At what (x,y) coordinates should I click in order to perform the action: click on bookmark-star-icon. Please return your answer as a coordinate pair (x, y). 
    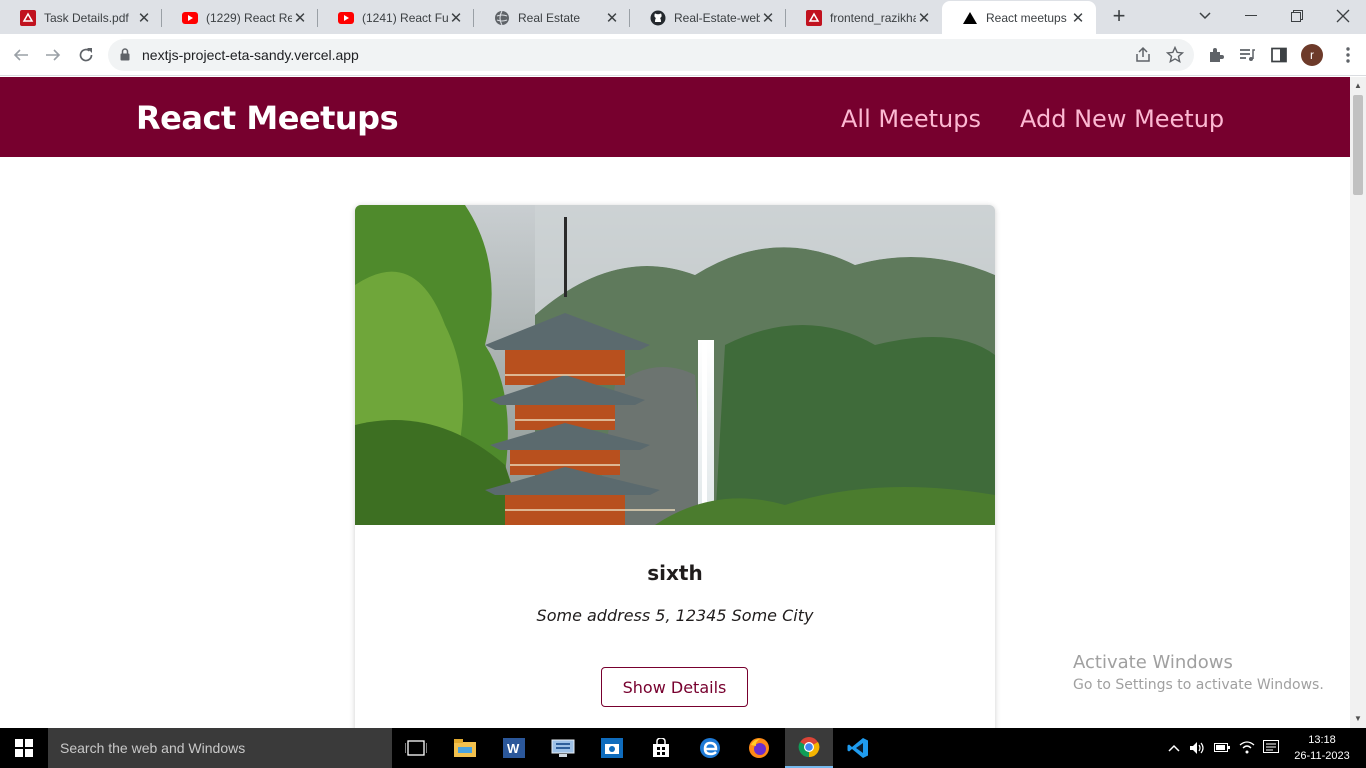
    Looking at the image, I should click on (1175, 57).